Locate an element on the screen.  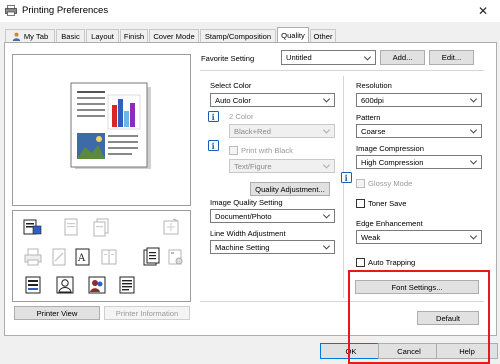
page-preview is located at coordinates (101, 130).